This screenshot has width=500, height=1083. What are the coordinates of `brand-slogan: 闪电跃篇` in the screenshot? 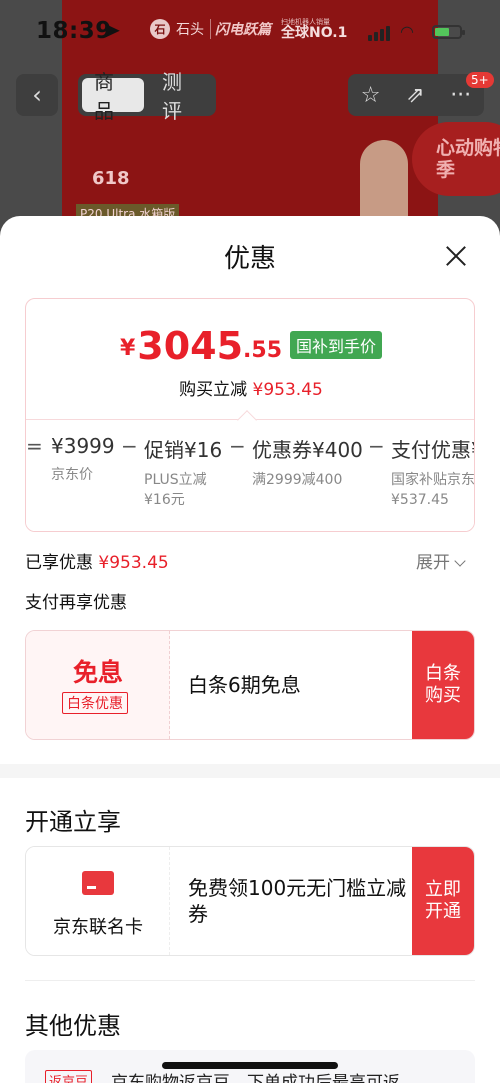 It's located at (242, 29).